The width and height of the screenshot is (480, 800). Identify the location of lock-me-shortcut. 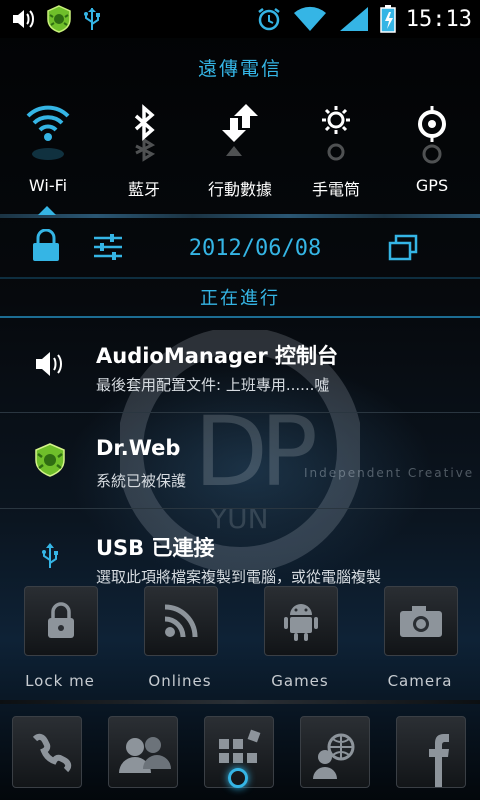
(61, 621).